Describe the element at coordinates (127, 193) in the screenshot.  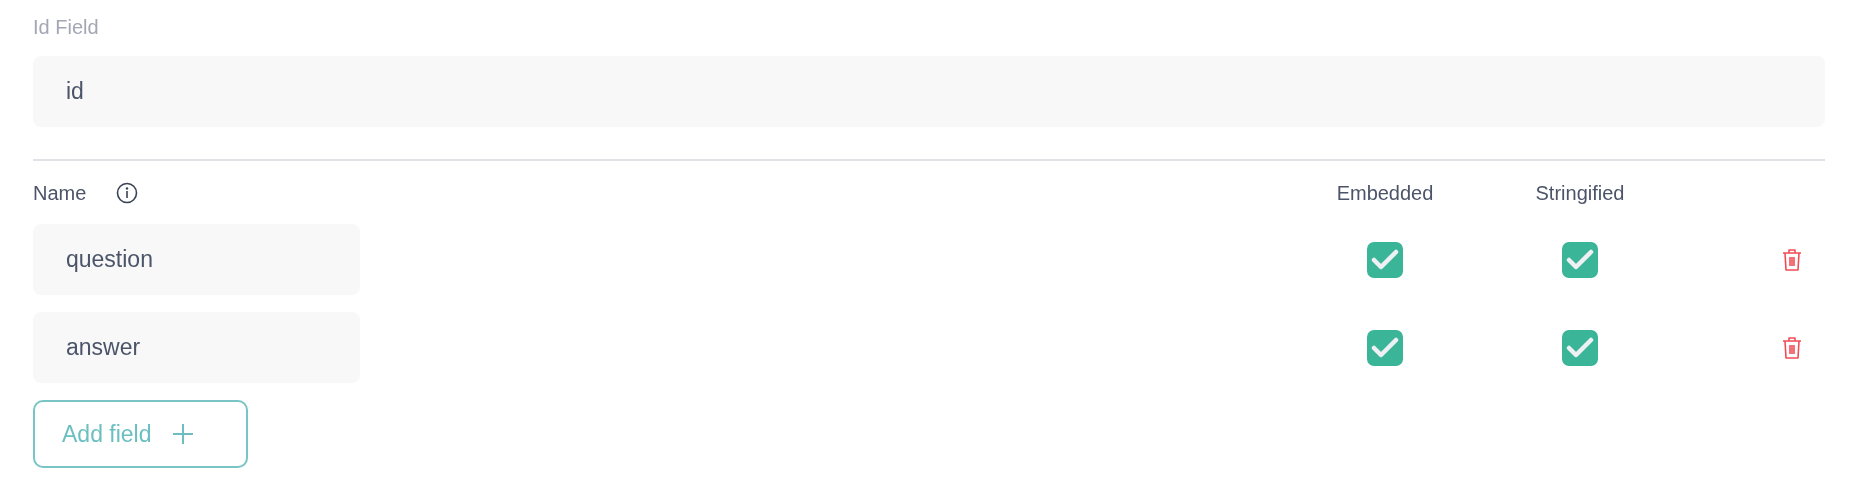
I see `info-icon` at that location.